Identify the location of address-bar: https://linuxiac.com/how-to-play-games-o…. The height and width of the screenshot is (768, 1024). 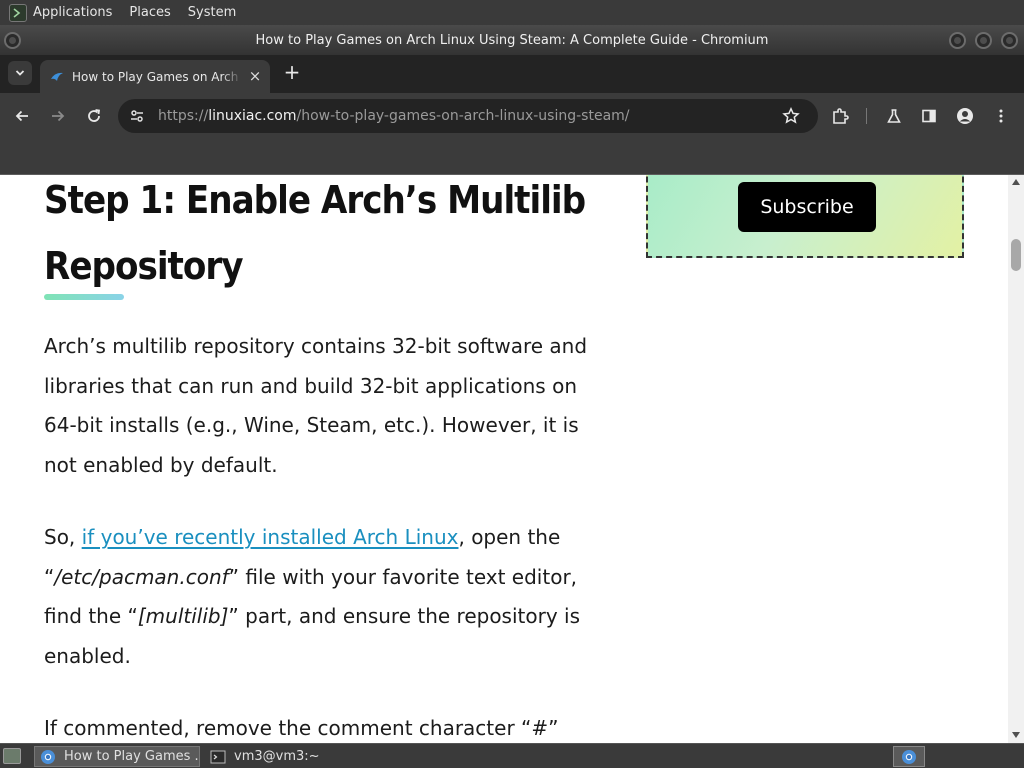
(468, 116).